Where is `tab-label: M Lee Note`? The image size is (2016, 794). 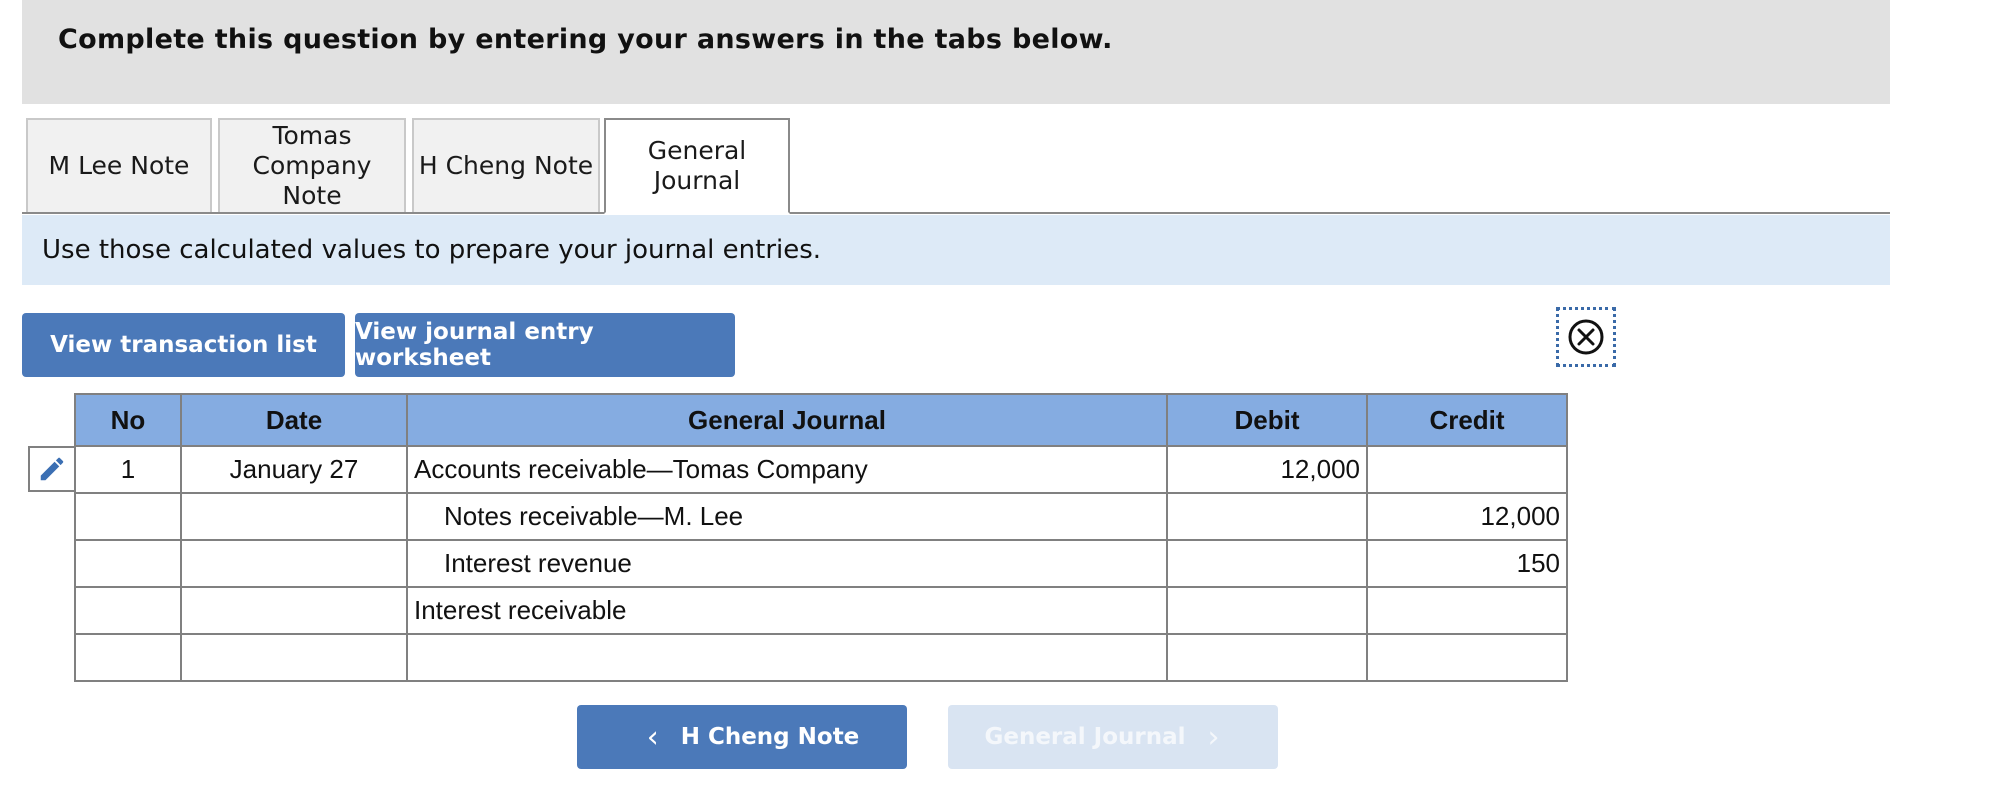
tab-label: M Lee Note is located at coordinates (119, 165).